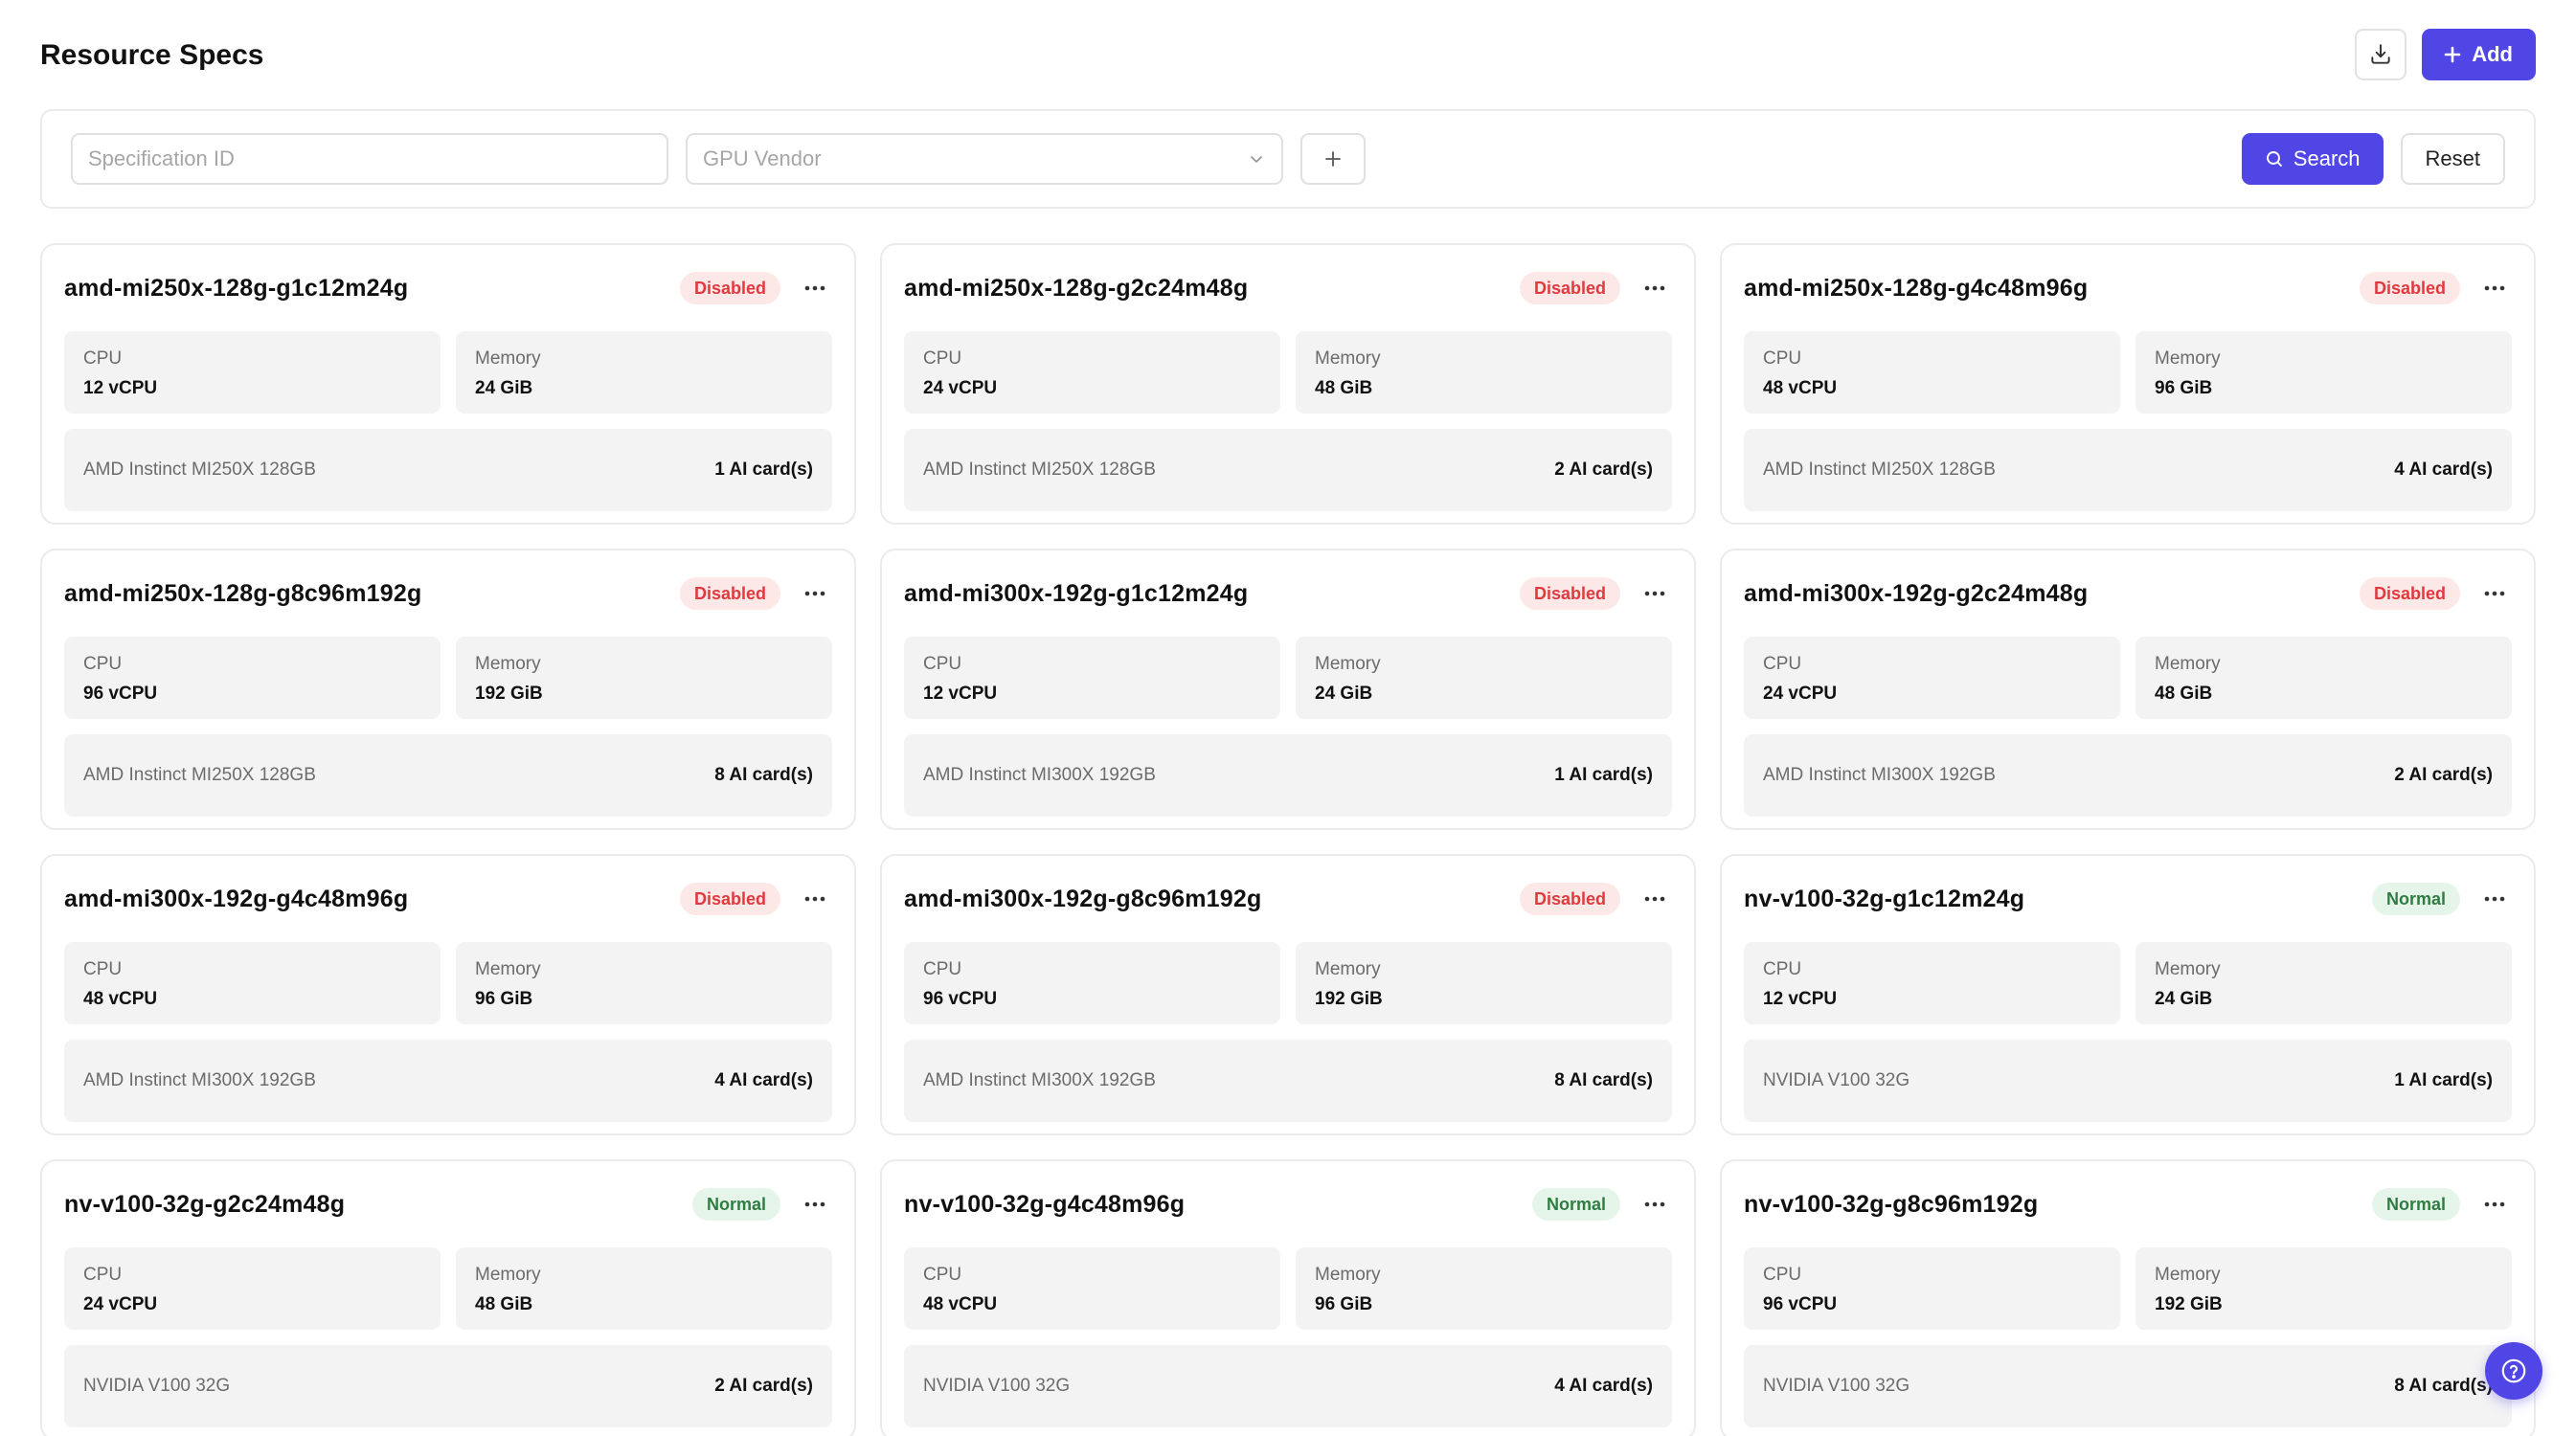  Describe the element at coordinates (2274, 159) in the screenshot. I see `search-icon` at that location.